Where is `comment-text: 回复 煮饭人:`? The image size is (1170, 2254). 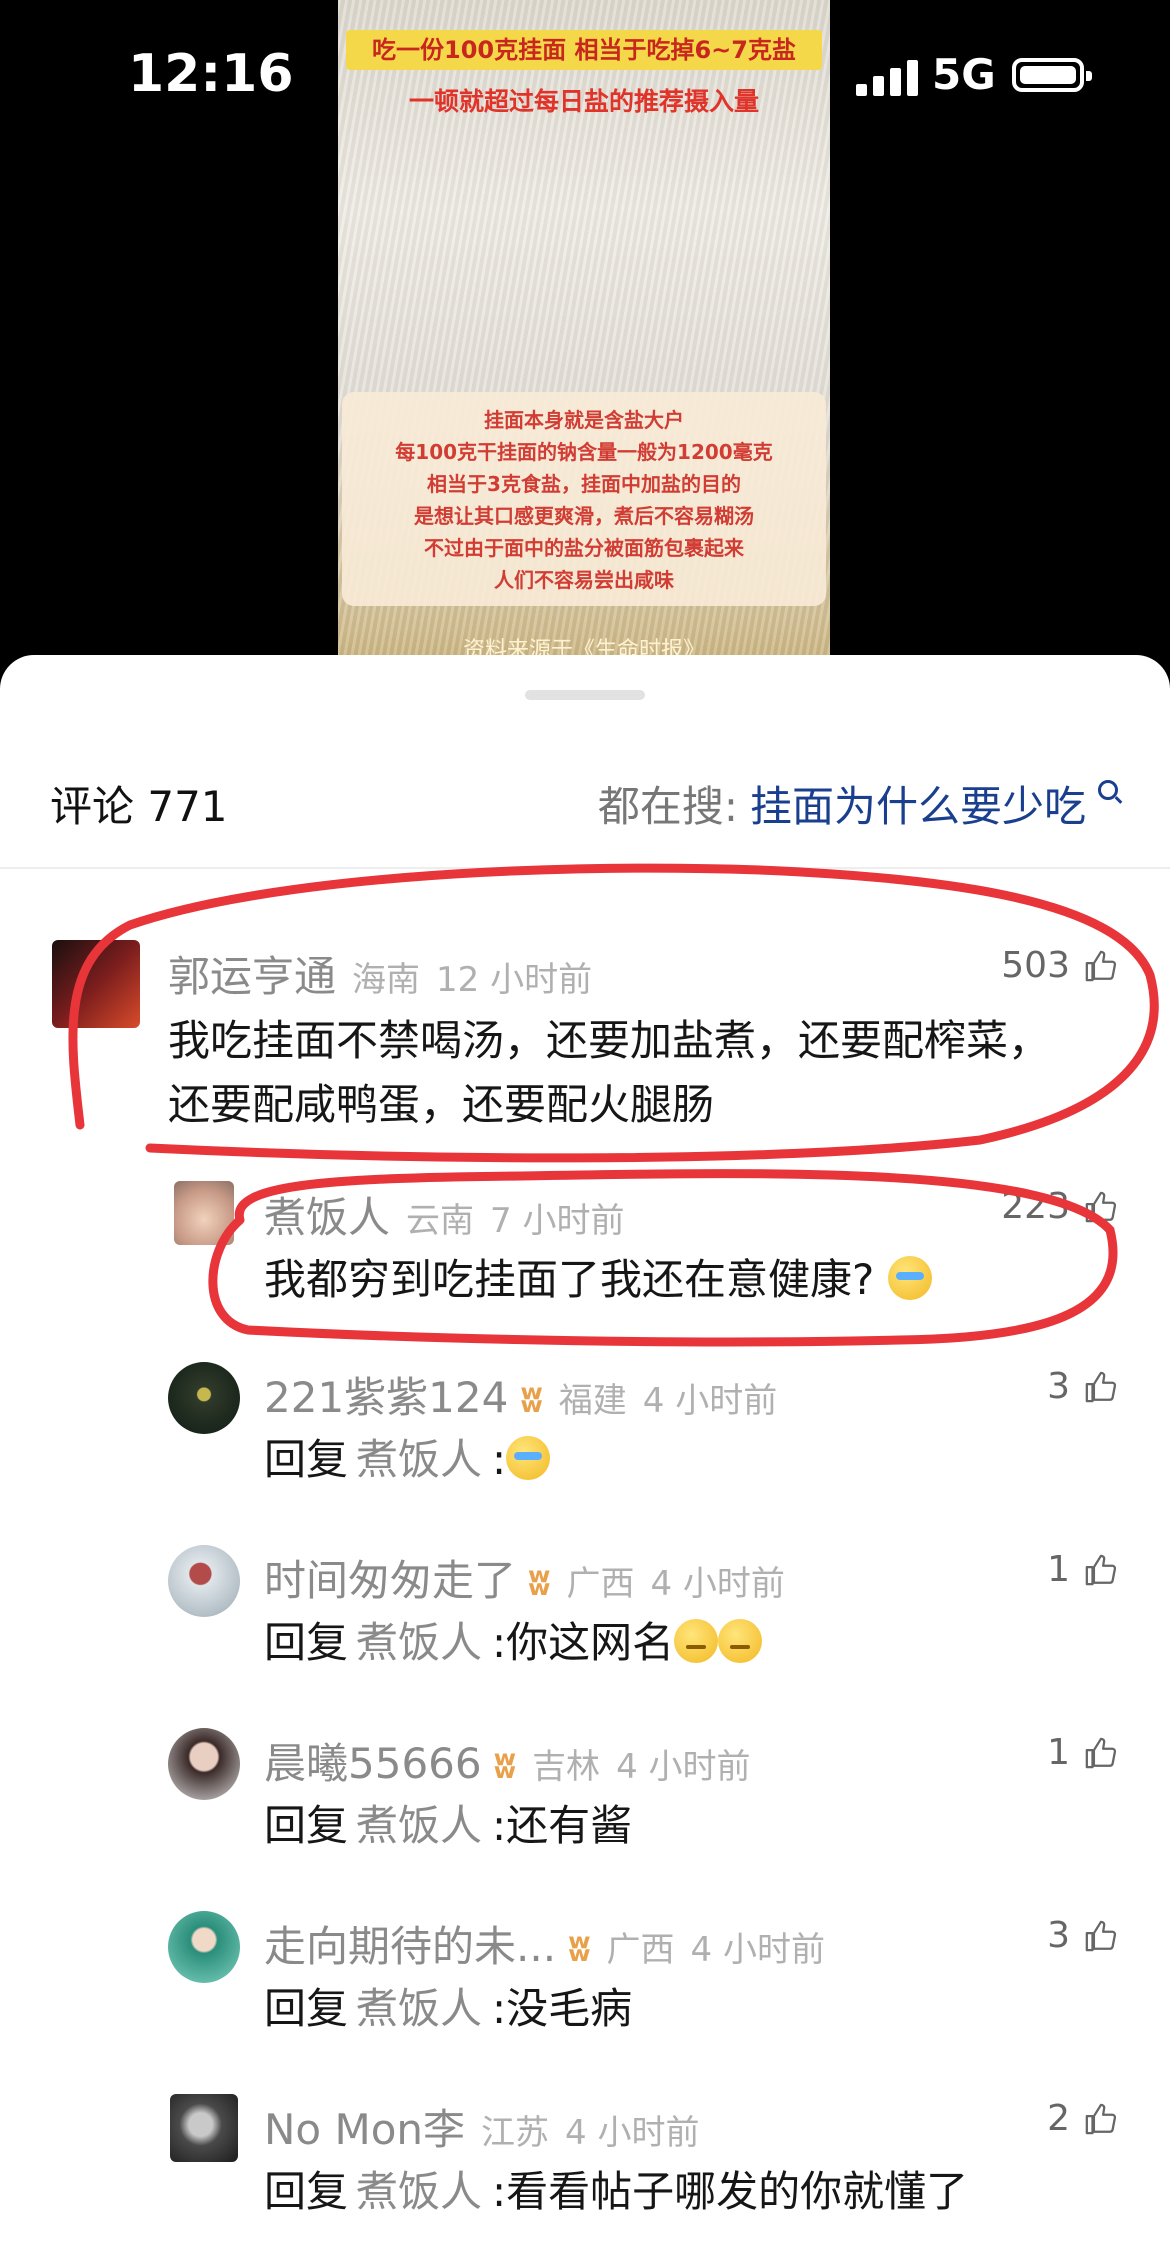
comment-text: 回复 煮饭人: is located at coordinates (407, 1460).